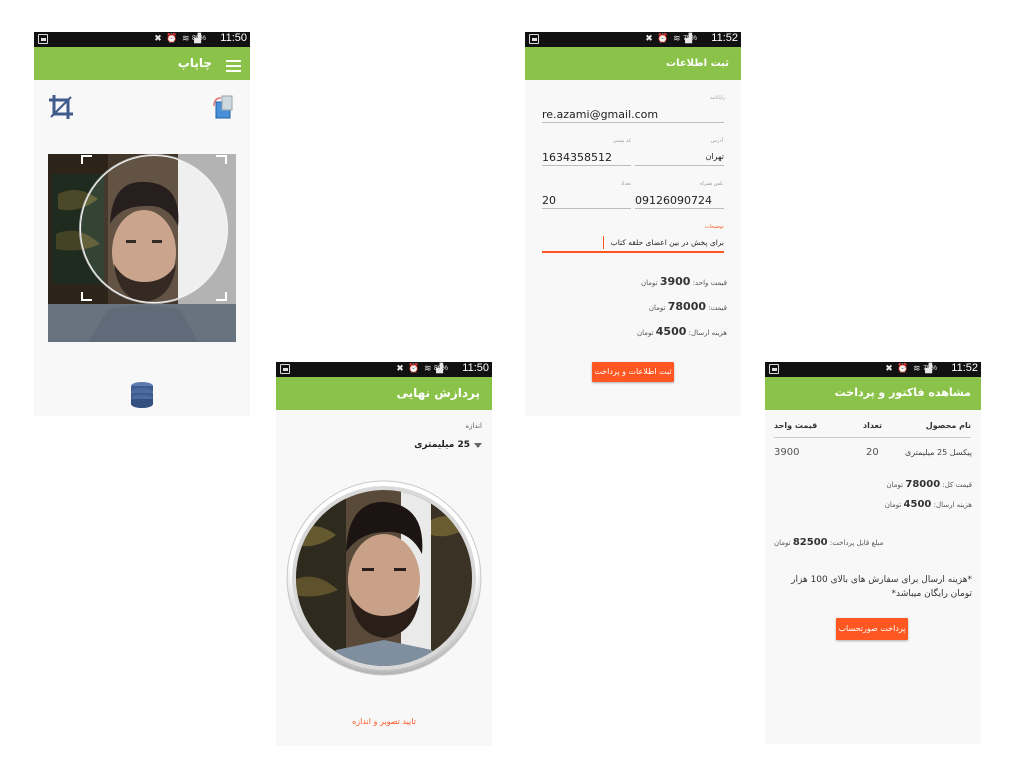 The image size is (1024, 768). What do you see at coordinates (671, 331) in the screenshot?
I see `shipping-value: 4500` at bounding box center [671, 331].